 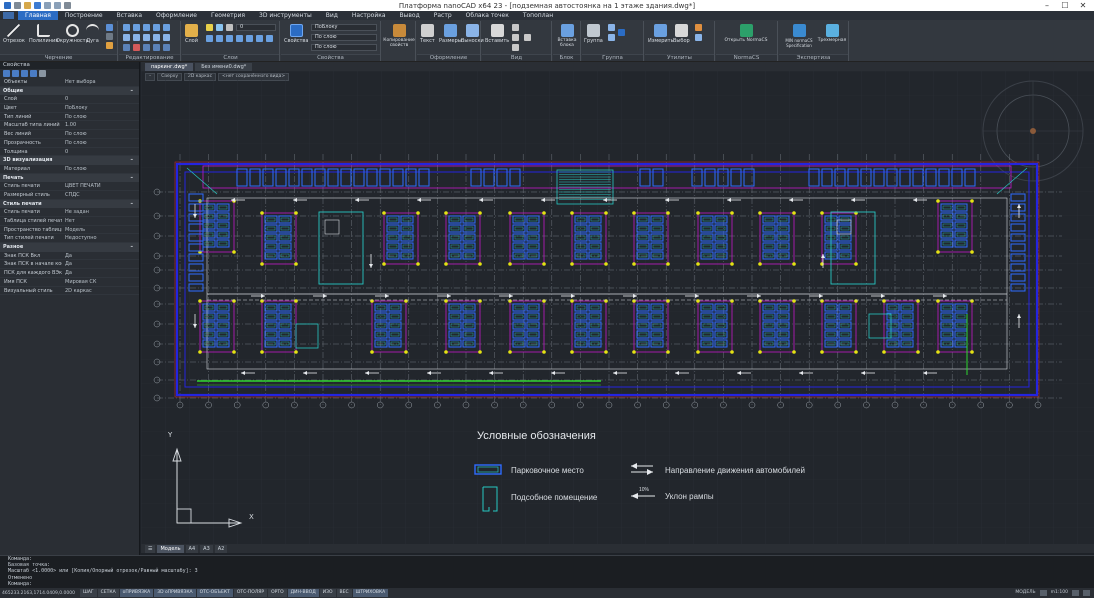 What do you see at coordinates (277, 593) in the screenshot?
I see `status-toggle-button: ОРТО` at bounding box center [277, 593].